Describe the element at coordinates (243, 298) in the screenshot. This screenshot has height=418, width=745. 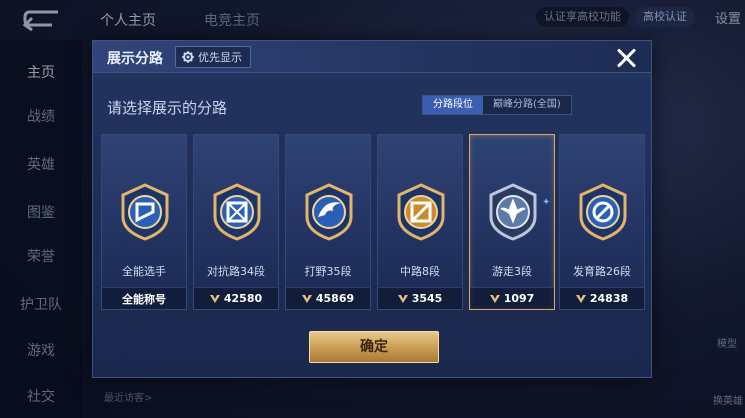
I see `lane-score-value: 42580` at that location.